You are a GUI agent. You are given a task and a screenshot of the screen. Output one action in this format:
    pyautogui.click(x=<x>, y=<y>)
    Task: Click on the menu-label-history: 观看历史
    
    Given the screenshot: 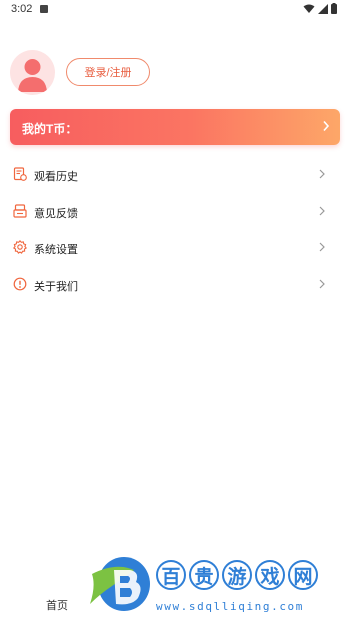 What is the action you would take?
    pyautogui.click(x=56, y=177)
    